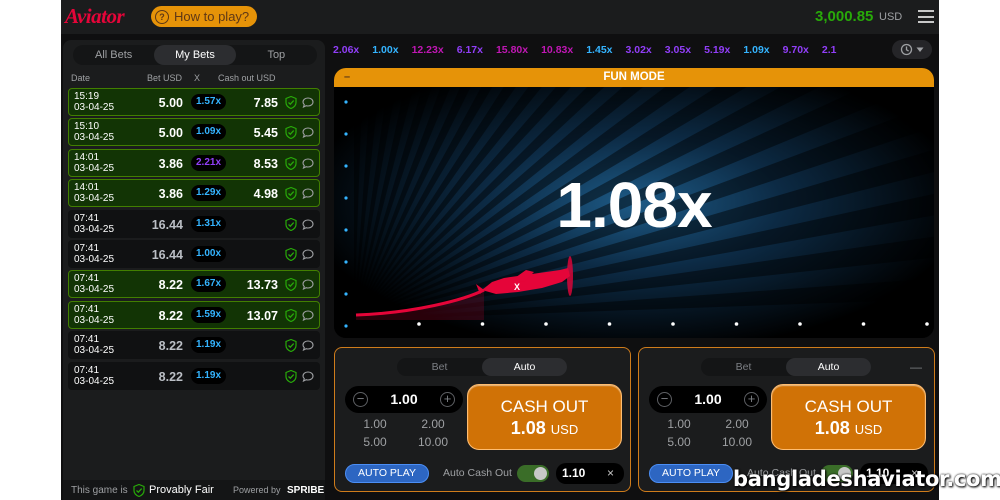  What do you see at coordinates (564, 429) in the screenshot?
I see `cash-out-currency: USD` at bounding box center [564, 429].